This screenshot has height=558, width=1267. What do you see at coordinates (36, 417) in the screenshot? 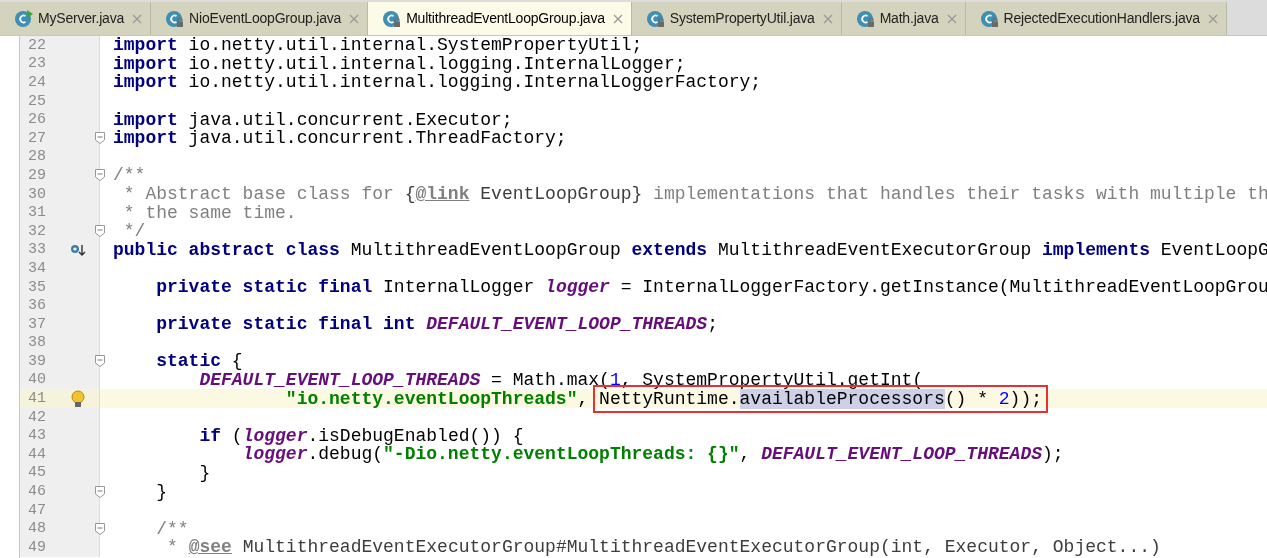
I see `line-number: 42` at bounding box center [36, 417].